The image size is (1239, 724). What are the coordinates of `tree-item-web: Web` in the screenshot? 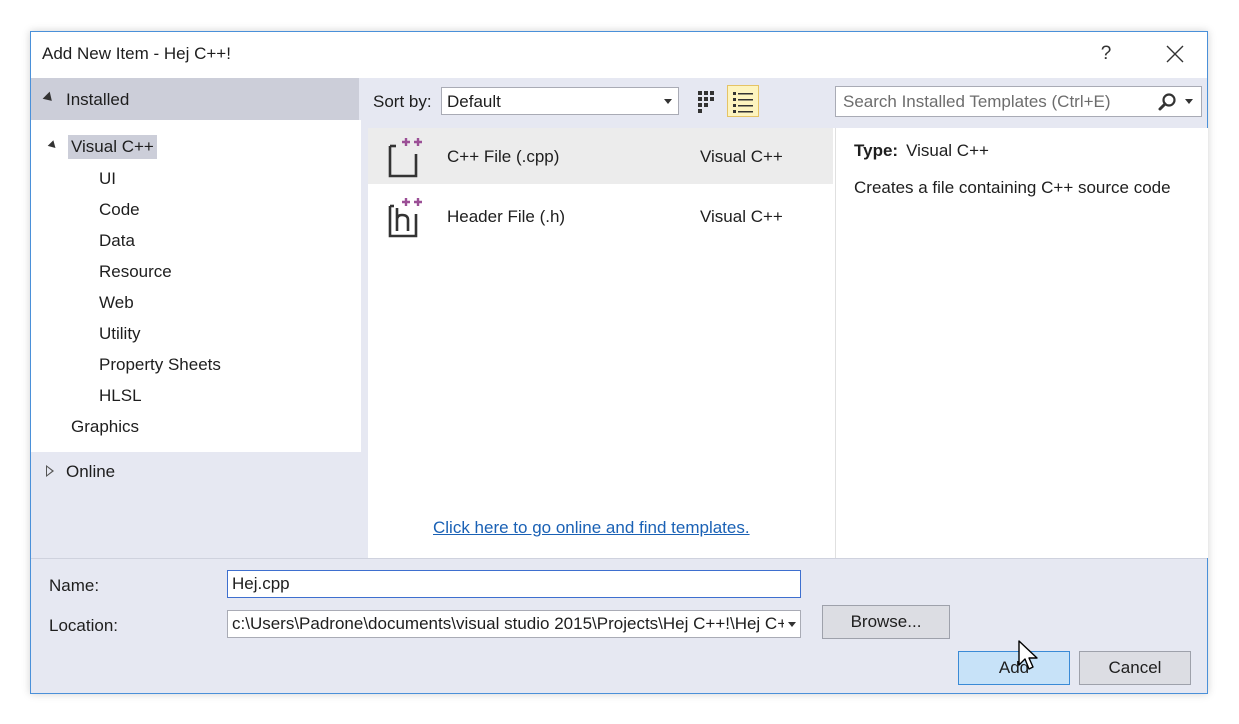 It's located at (116, 303).